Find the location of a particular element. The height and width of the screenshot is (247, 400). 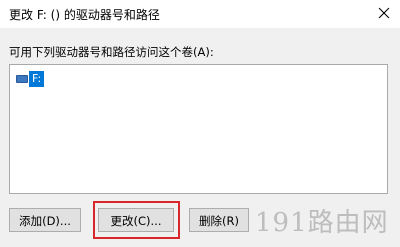

list-item-label: F: is located at coordinates (37, 79).